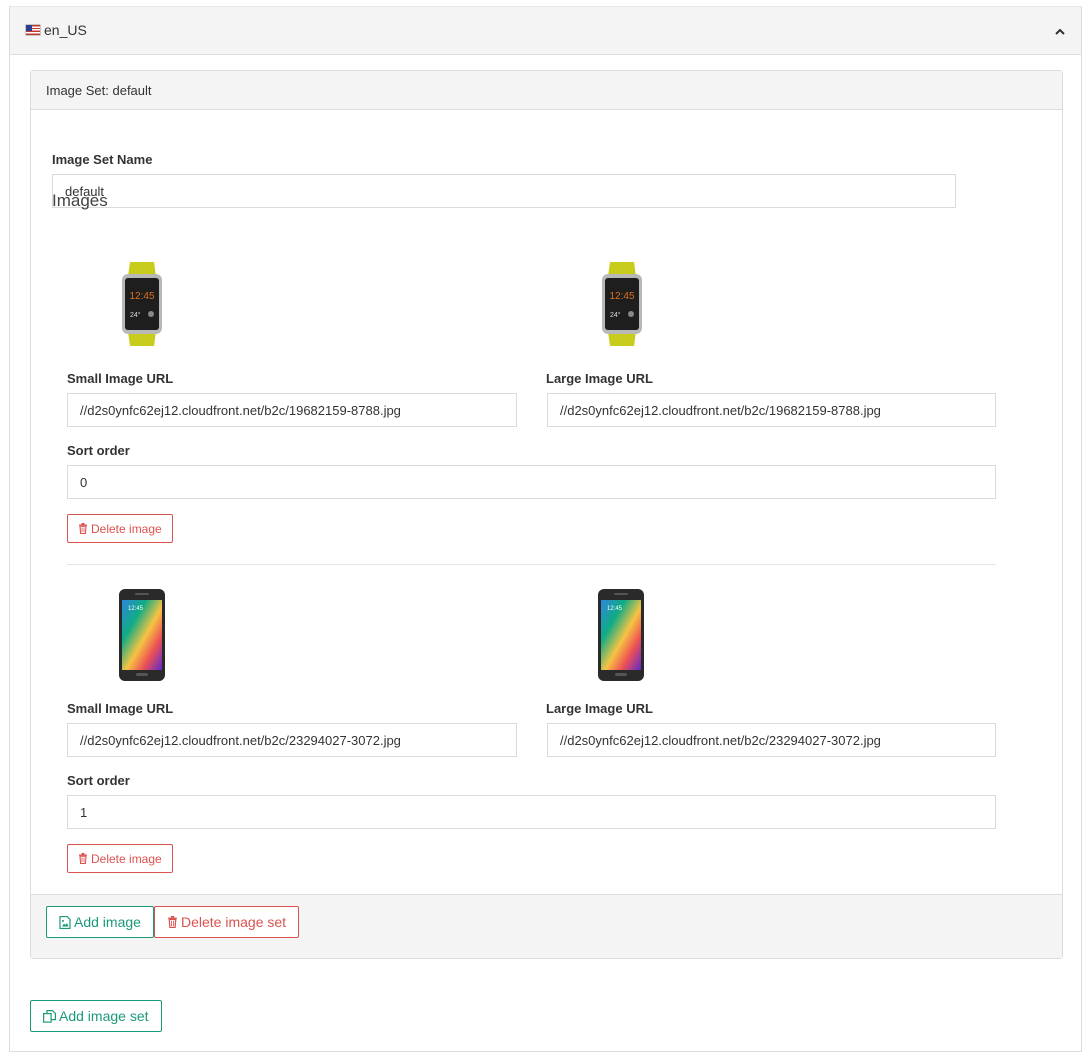  What do you see at coordinates (104, 1016) in the screenshot?
I see `add-image-set-label: Add image set` at bounding box center [104, 1016].